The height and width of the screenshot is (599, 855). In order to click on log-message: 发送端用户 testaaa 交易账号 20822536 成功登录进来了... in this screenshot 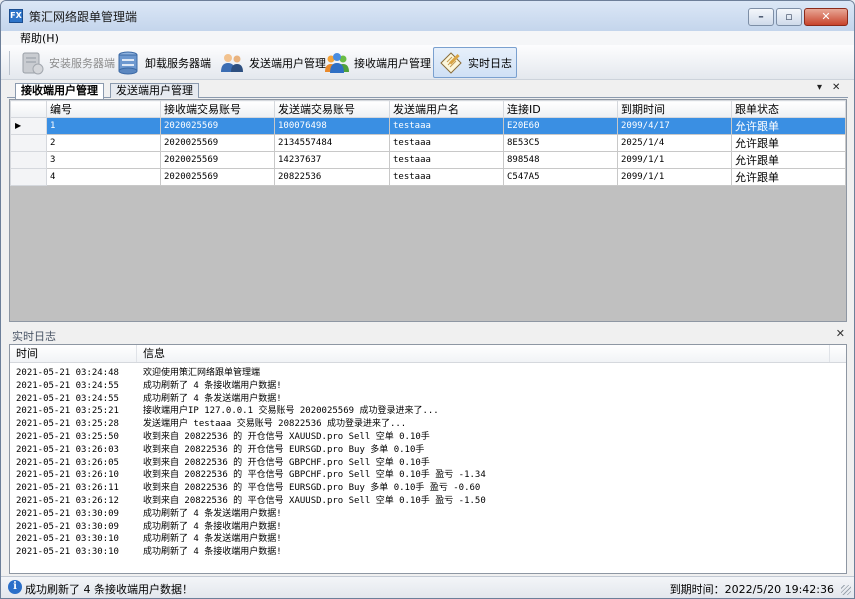, I will do `click(275, 424)`.